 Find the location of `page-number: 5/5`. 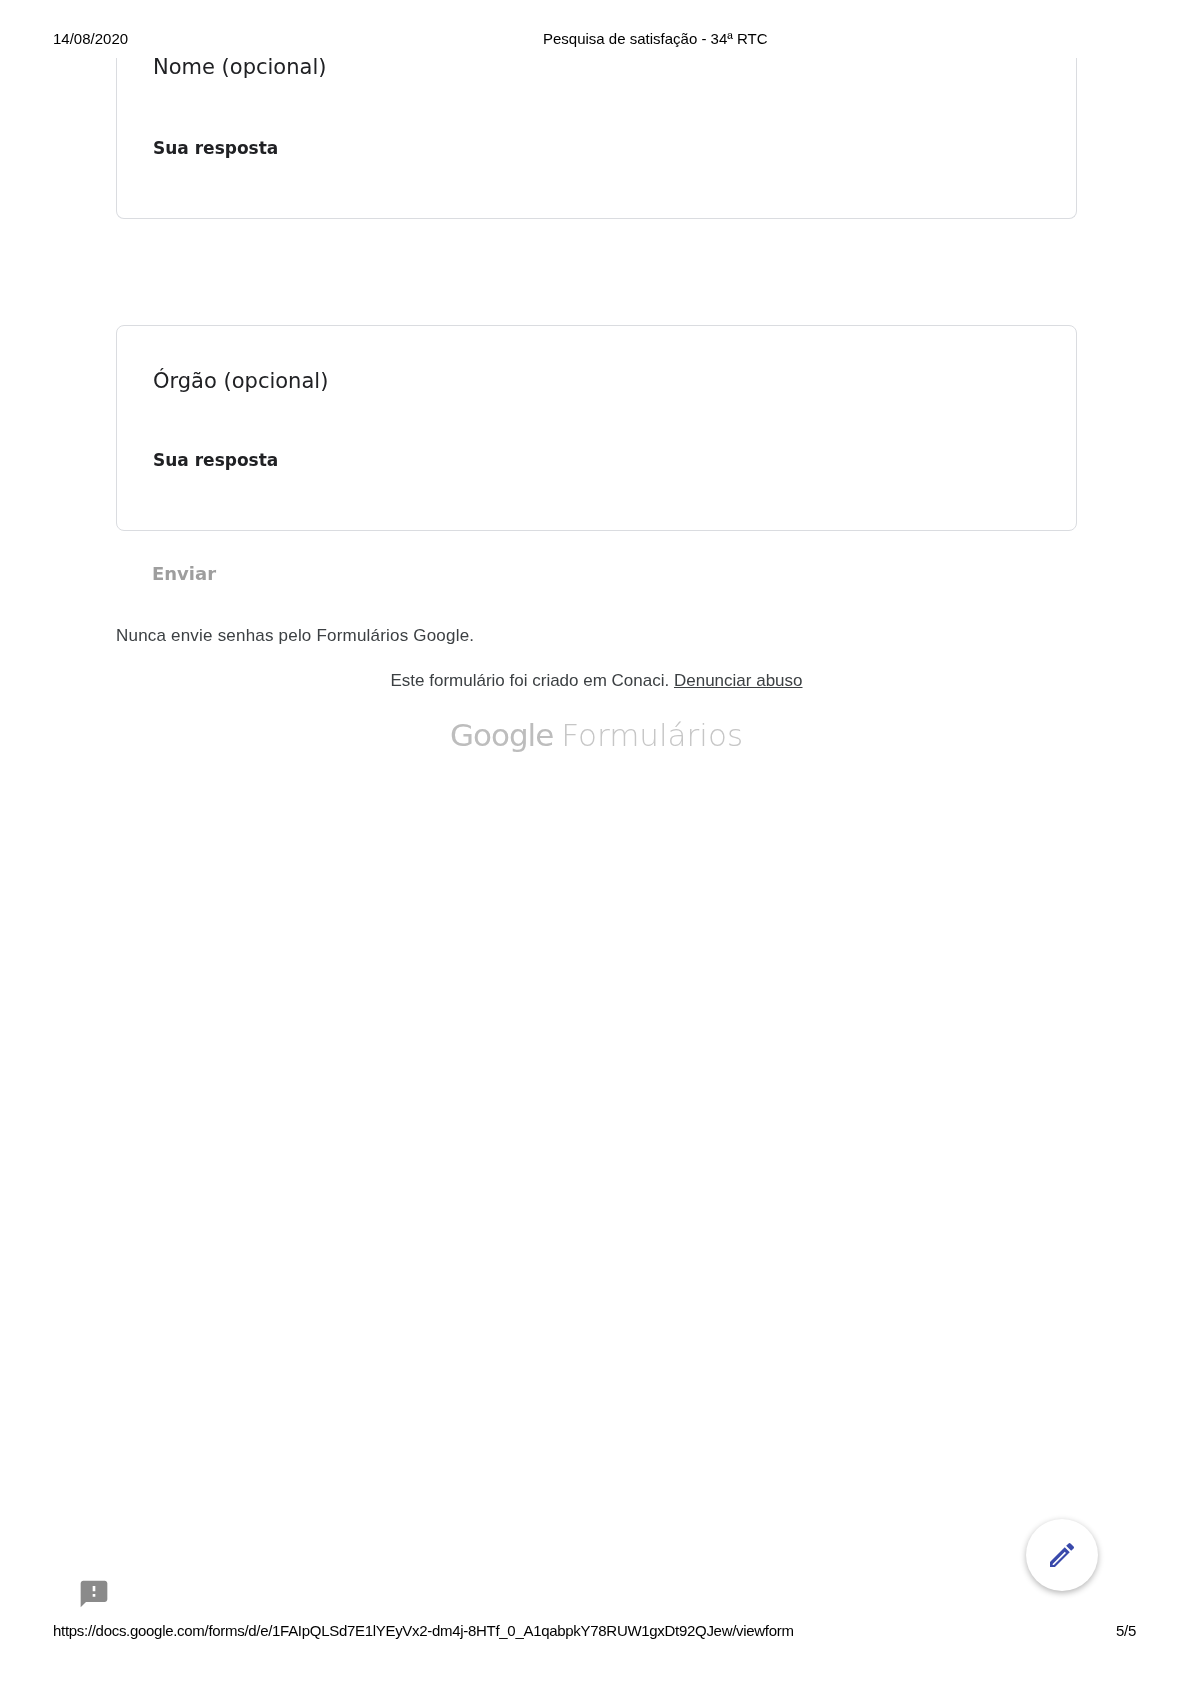

page-number: 5/5 is located at coordinates (1126, 1631).